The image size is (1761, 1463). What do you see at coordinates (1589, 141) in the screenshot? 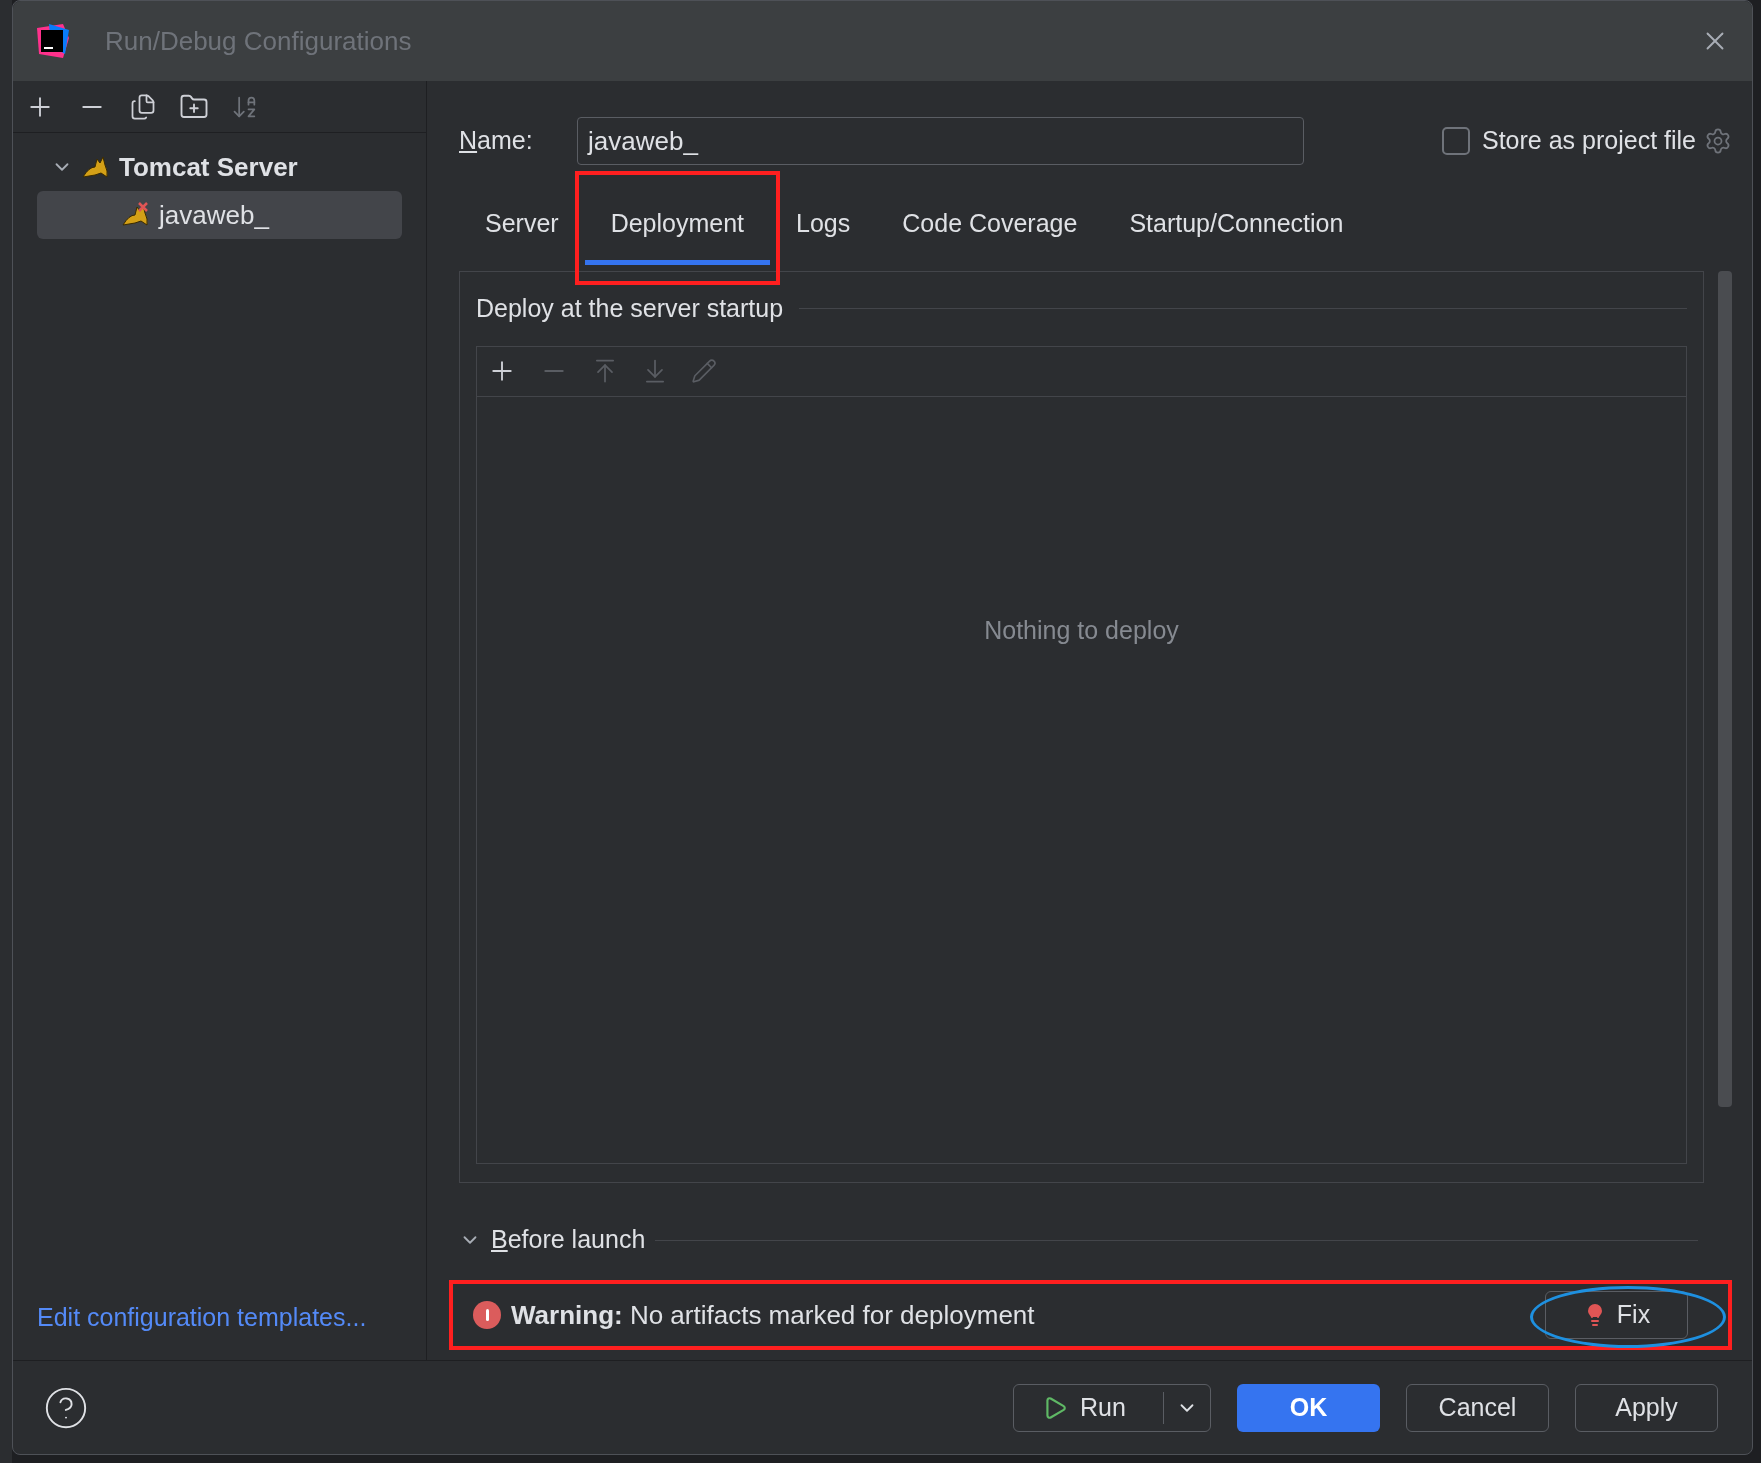
I see `checkbox-label: Store as project file` at bounding box center [1589, 141].